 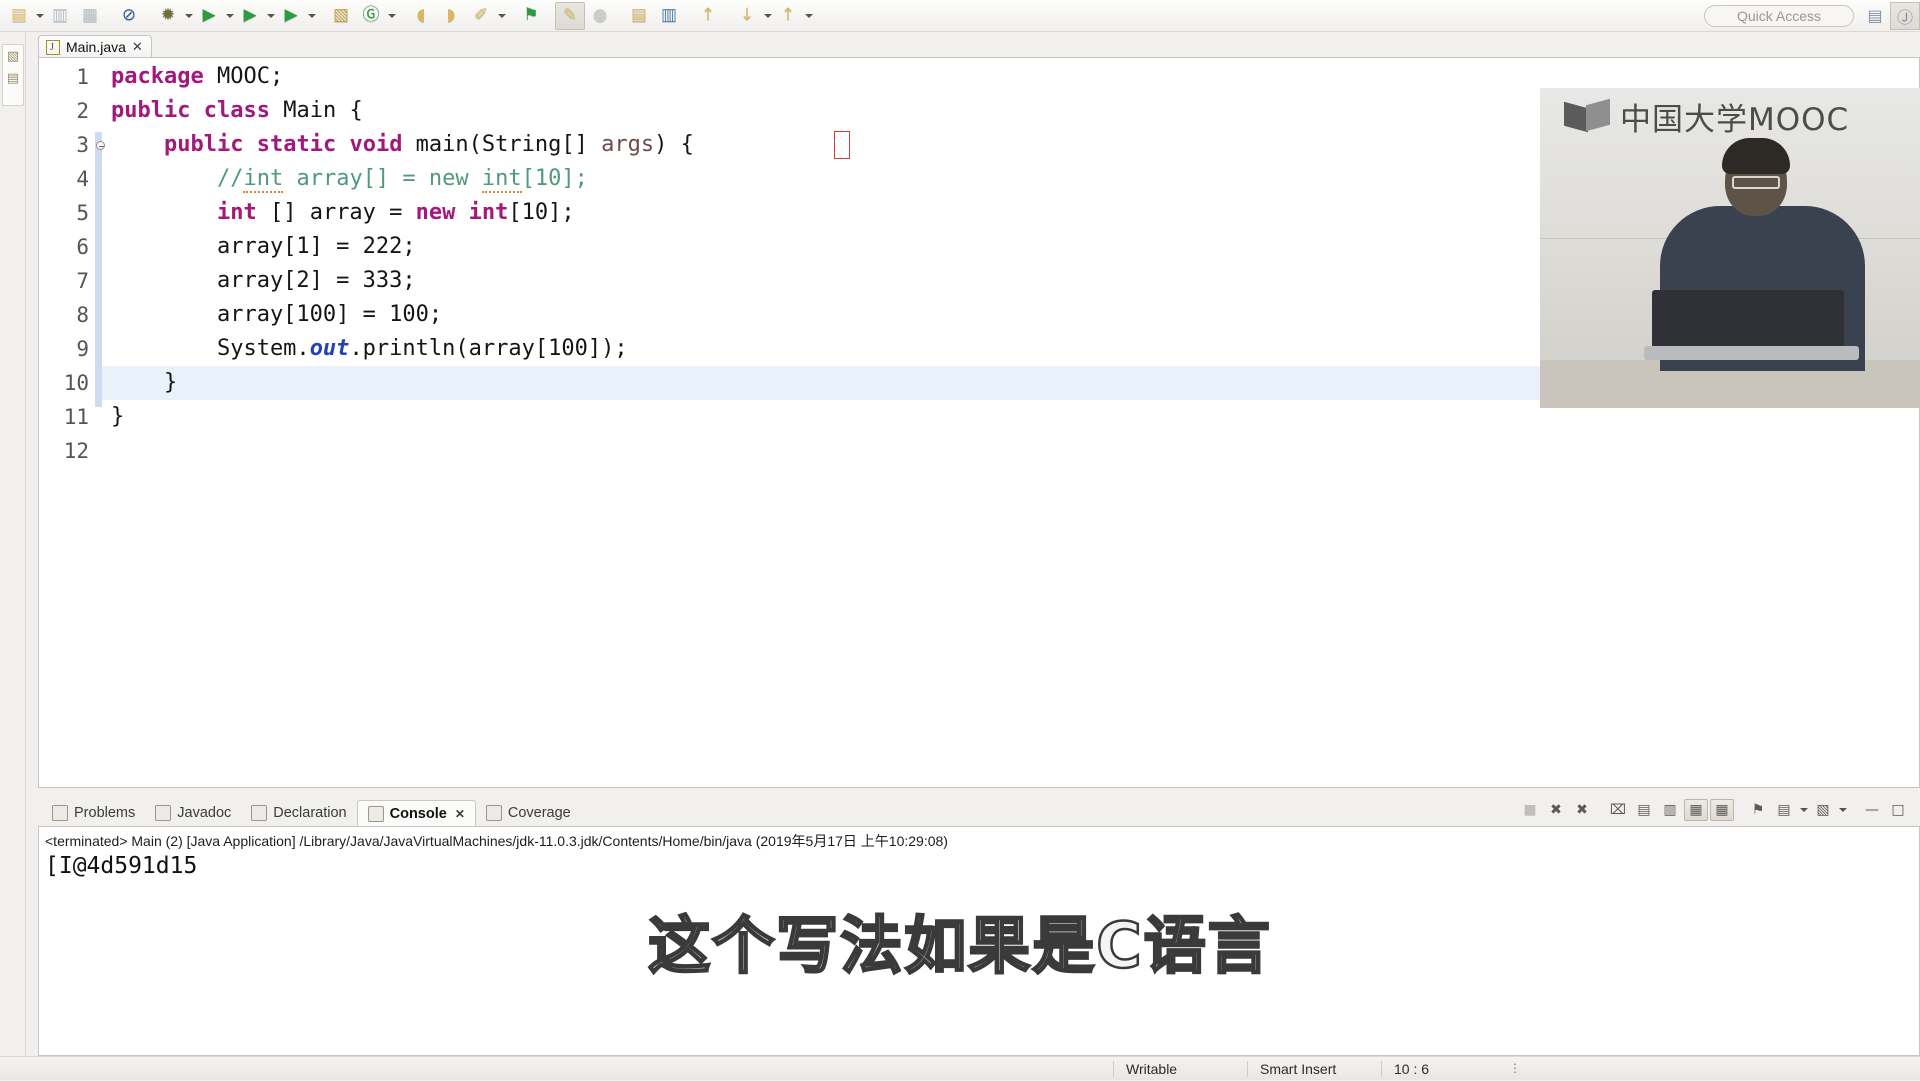 I want to click on previous-annotation-button: ▥, so click(x=669, y=16).